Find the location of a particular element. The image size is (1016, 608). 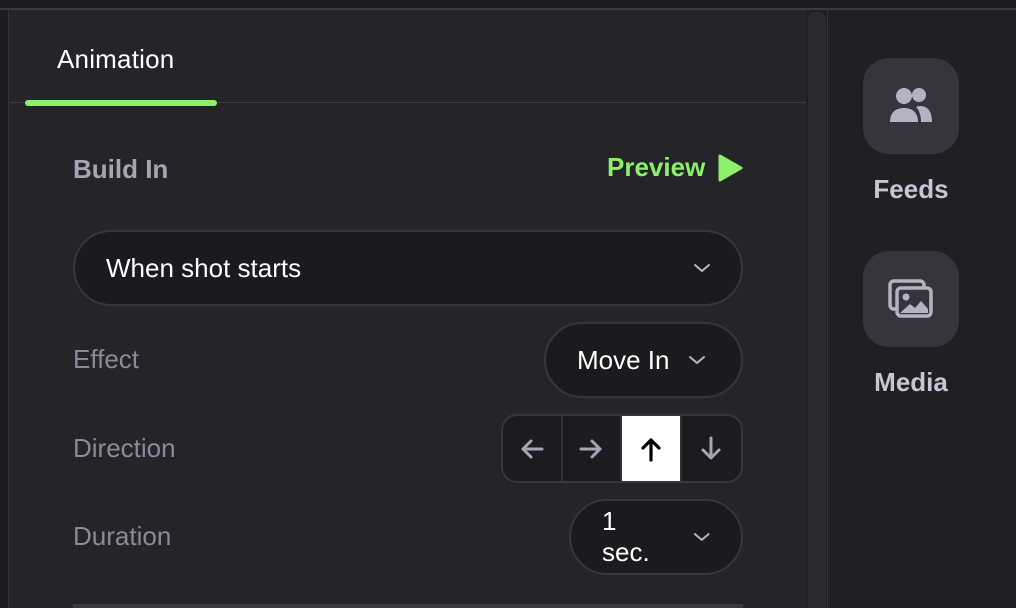

direction-down-button is located at coordinates (711, 448).